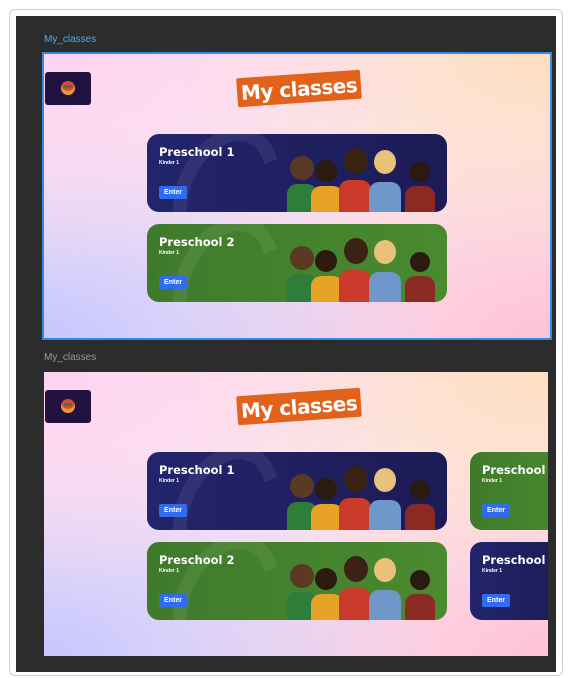 Image resolution: width=568 pixels, height=678 pixels. I want to click on frame-label-1: My_classes, so click(70, 39).